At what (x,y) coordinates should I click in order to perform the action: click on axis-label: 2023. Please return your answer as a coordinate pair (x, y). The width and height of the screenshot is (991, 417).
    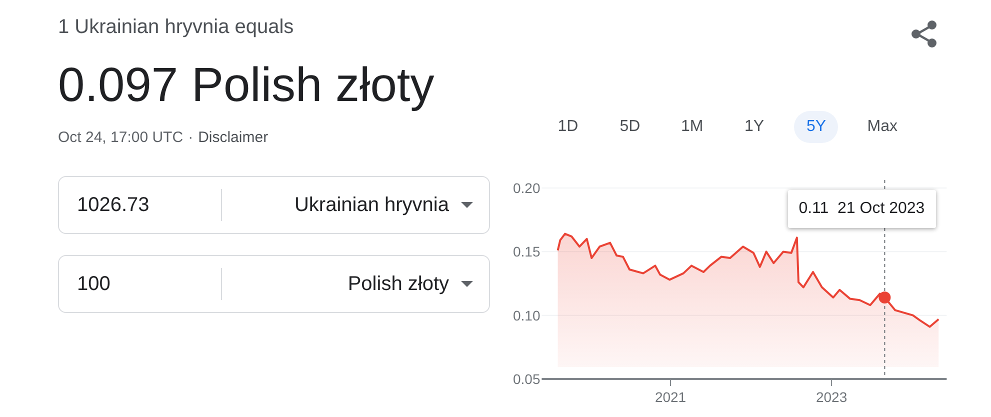
    Looking at the image, I should click on (832, 397).